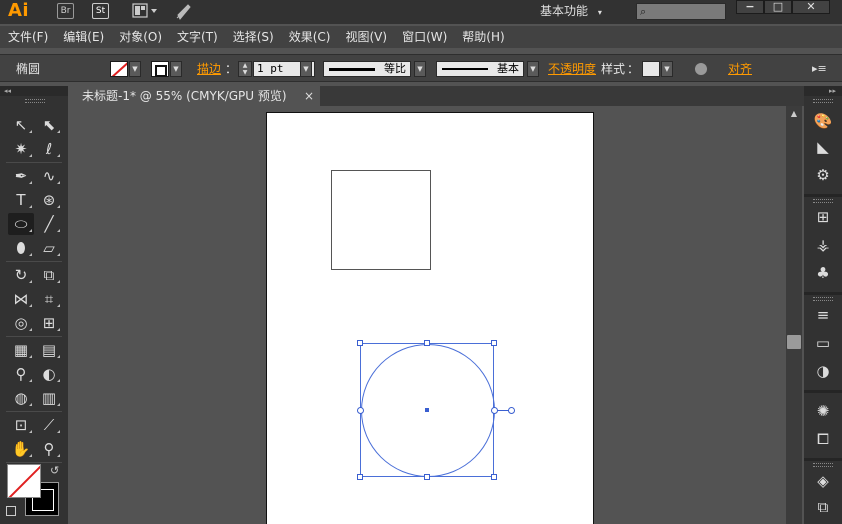  What do you see at coordinates (28, 37) in the screenshot?
I see `menu-file: 文件(F)` at bounding box center [28, 37].